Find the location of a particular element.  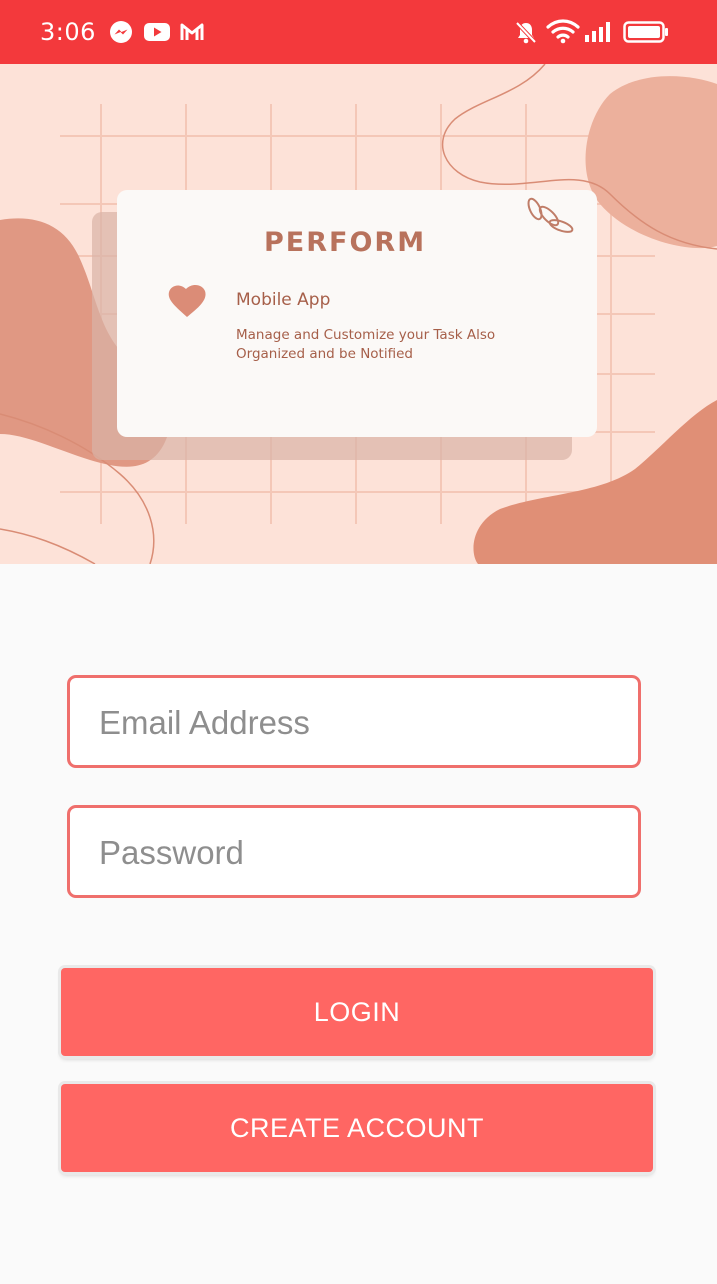

app-subtitle: Mobile App is located at coordinates (283, 300).